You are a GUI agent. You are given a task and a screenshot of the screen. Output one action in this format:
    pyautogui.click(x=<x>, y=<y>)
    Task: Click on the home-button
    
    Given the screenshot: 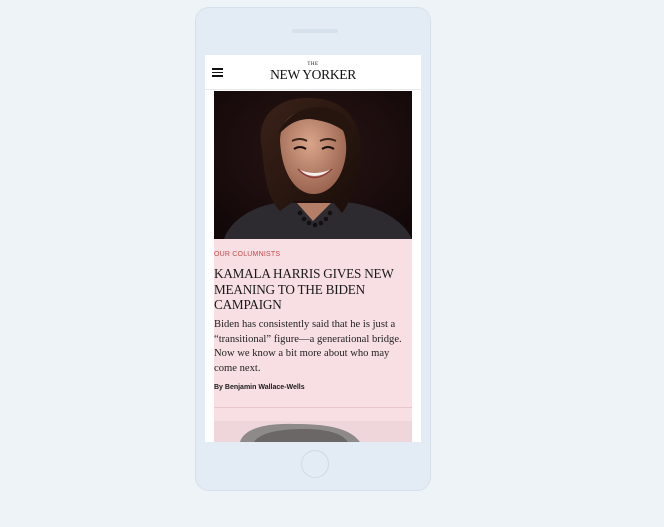 What is the action you would take?
    pyautogui.click(x=315, y=464)
    